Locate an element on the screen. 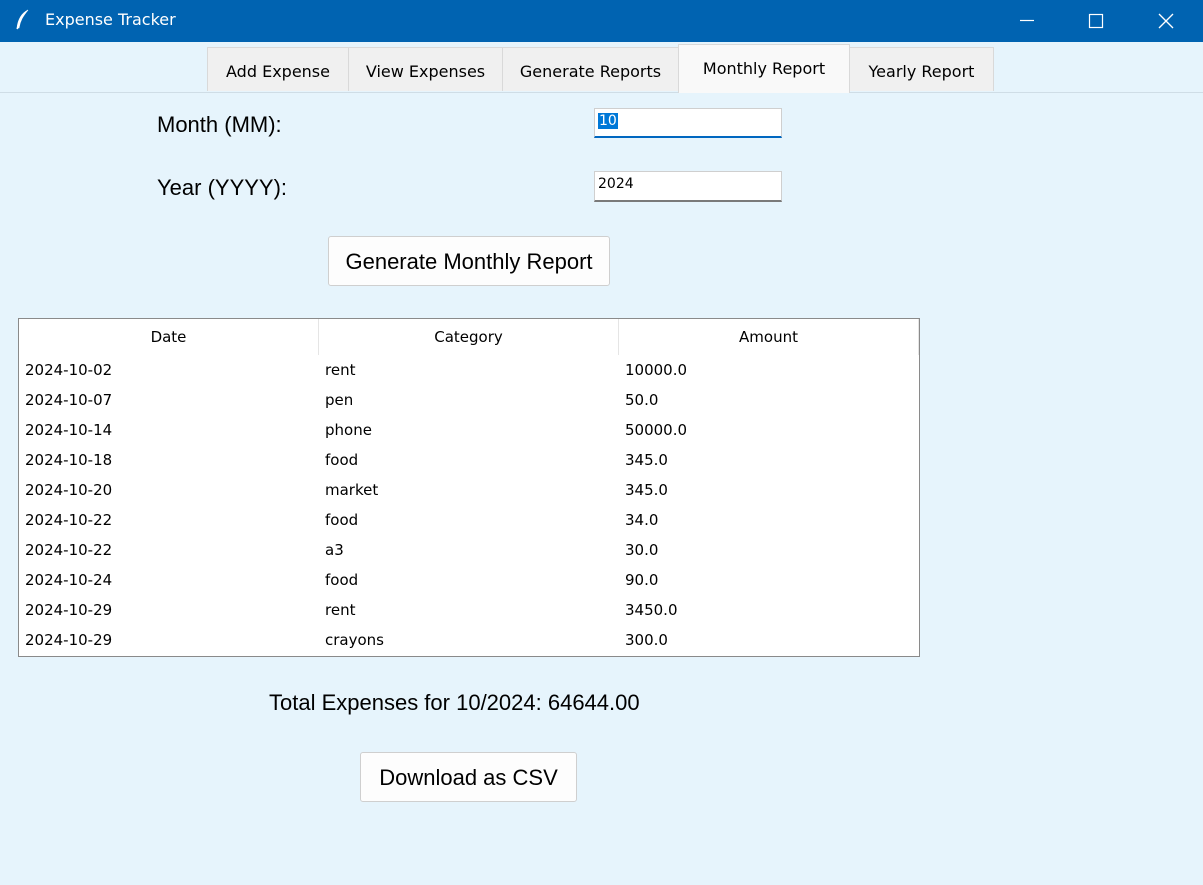 This screenshot has height=885, width=1203. cell-category: crayons is located at coordinates (354, 640).